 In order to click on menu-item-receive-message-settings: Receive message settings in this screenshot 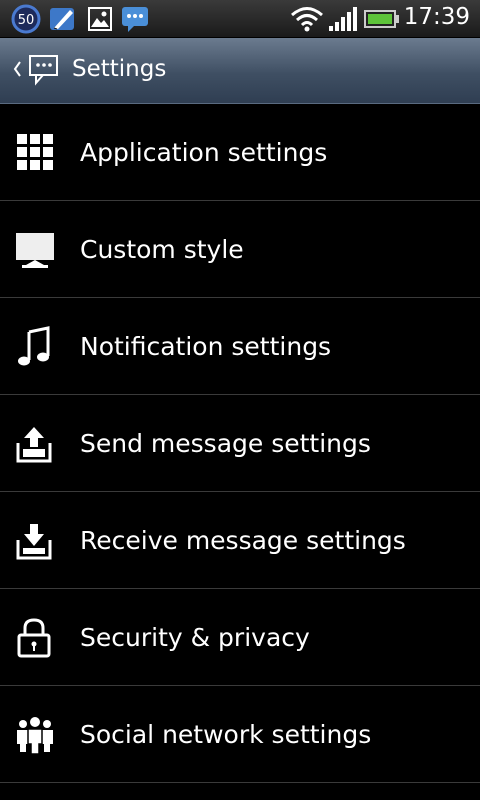, I will do `click(240, 540)`.